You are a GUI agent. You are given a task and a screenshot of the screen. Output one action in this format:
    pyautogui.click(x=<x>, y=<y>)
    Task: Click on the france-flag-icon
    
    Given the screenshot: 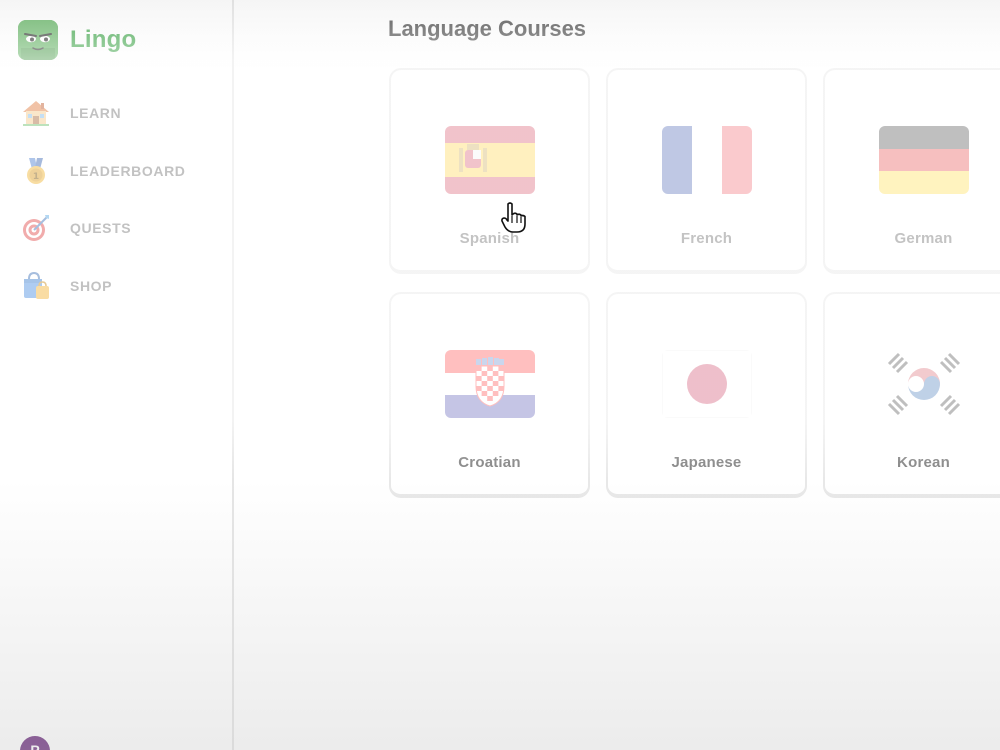 What is the action you would take?
    pyautogui.click(x=707, y=160)
    